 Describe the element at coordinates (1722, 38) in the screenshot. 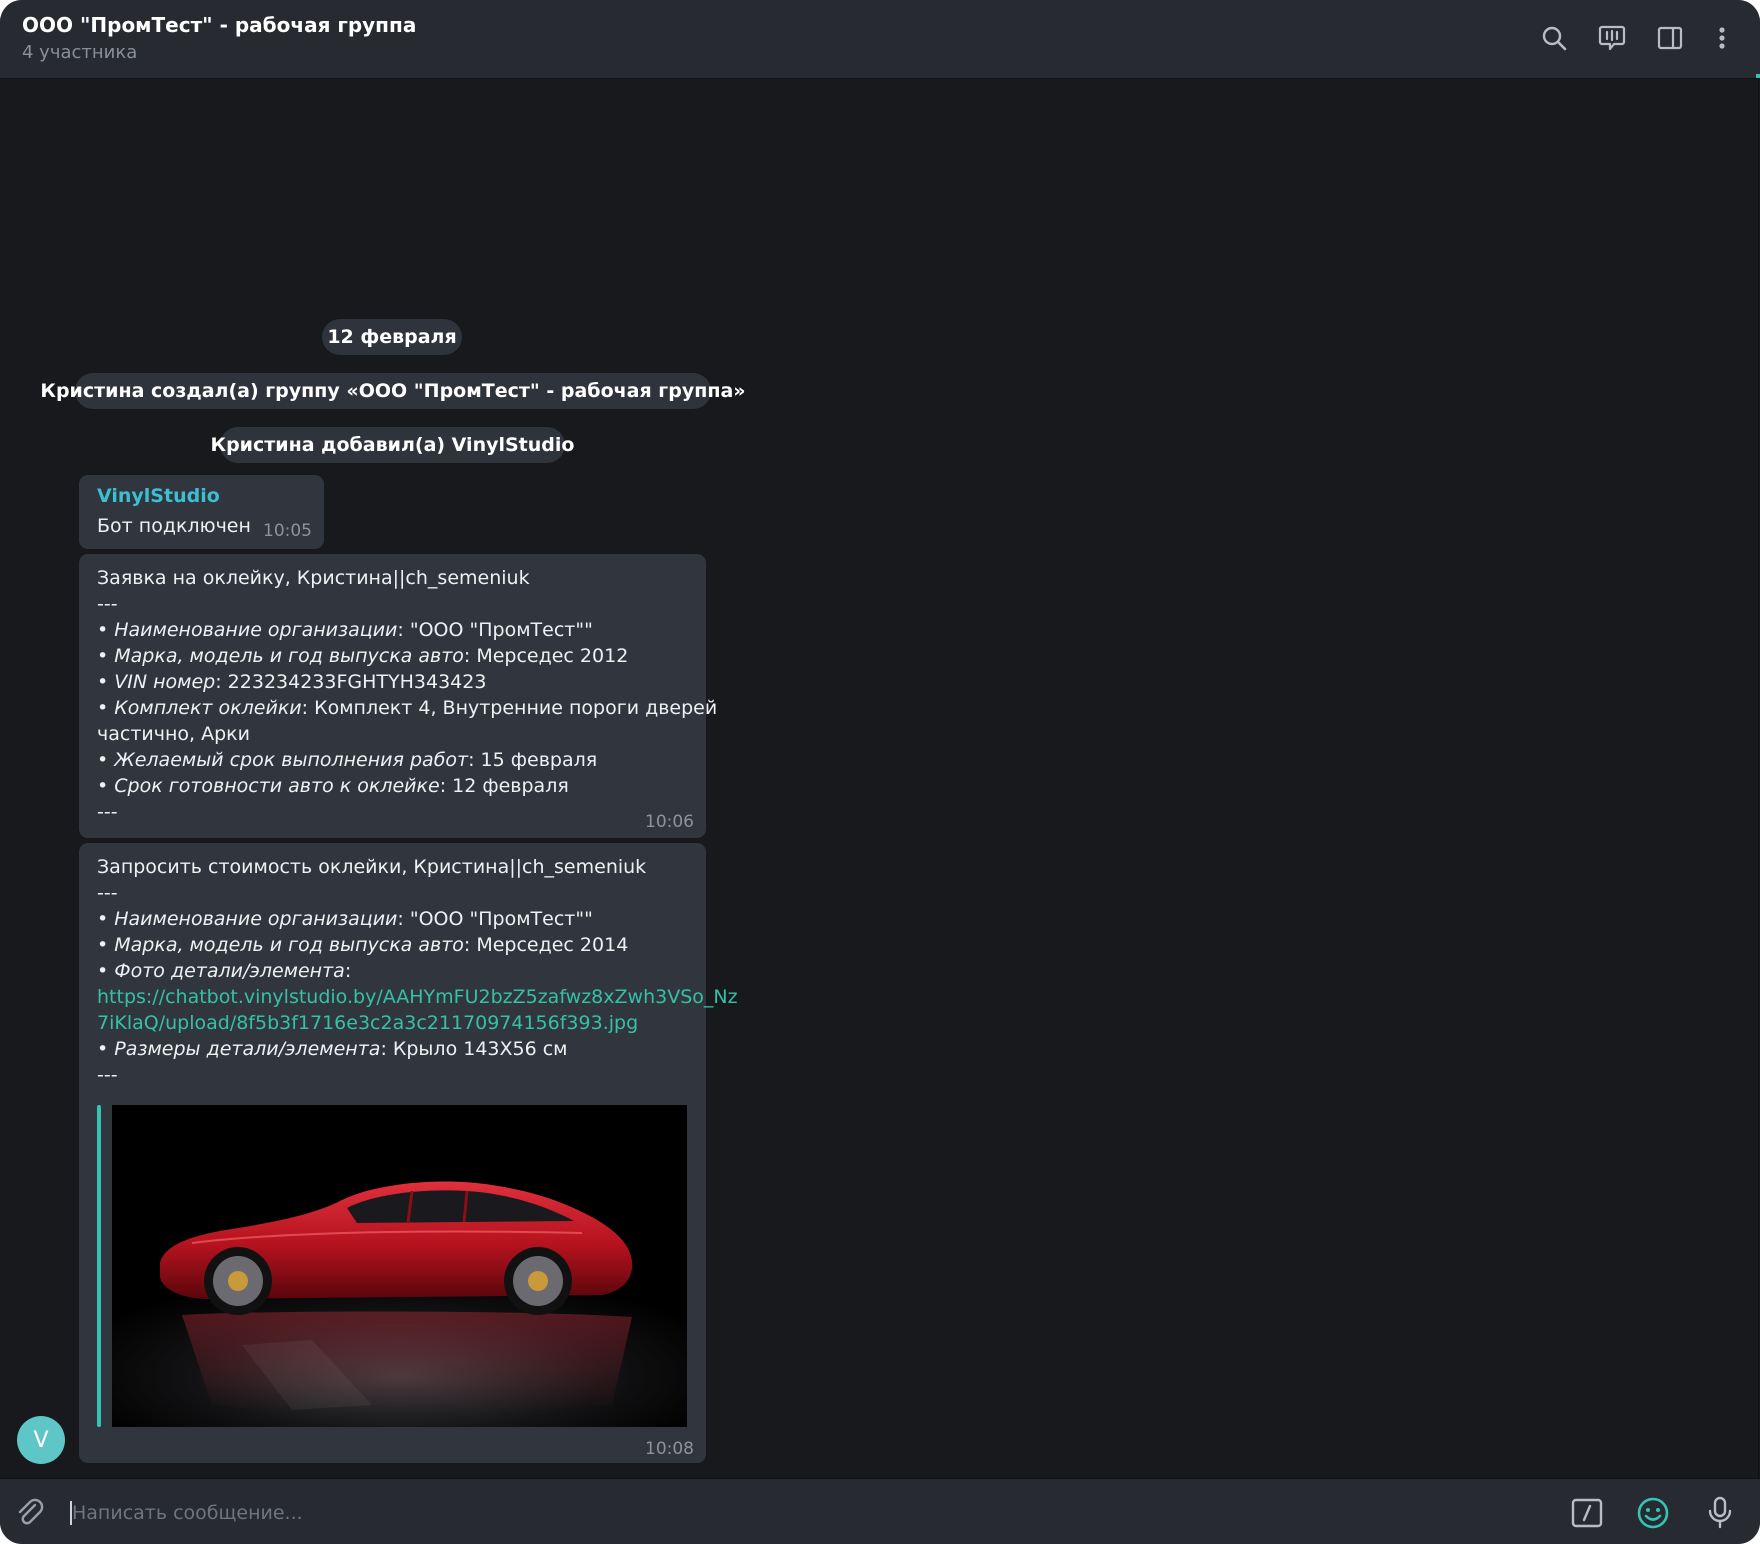

I see `more-vertical-icon` at that location.